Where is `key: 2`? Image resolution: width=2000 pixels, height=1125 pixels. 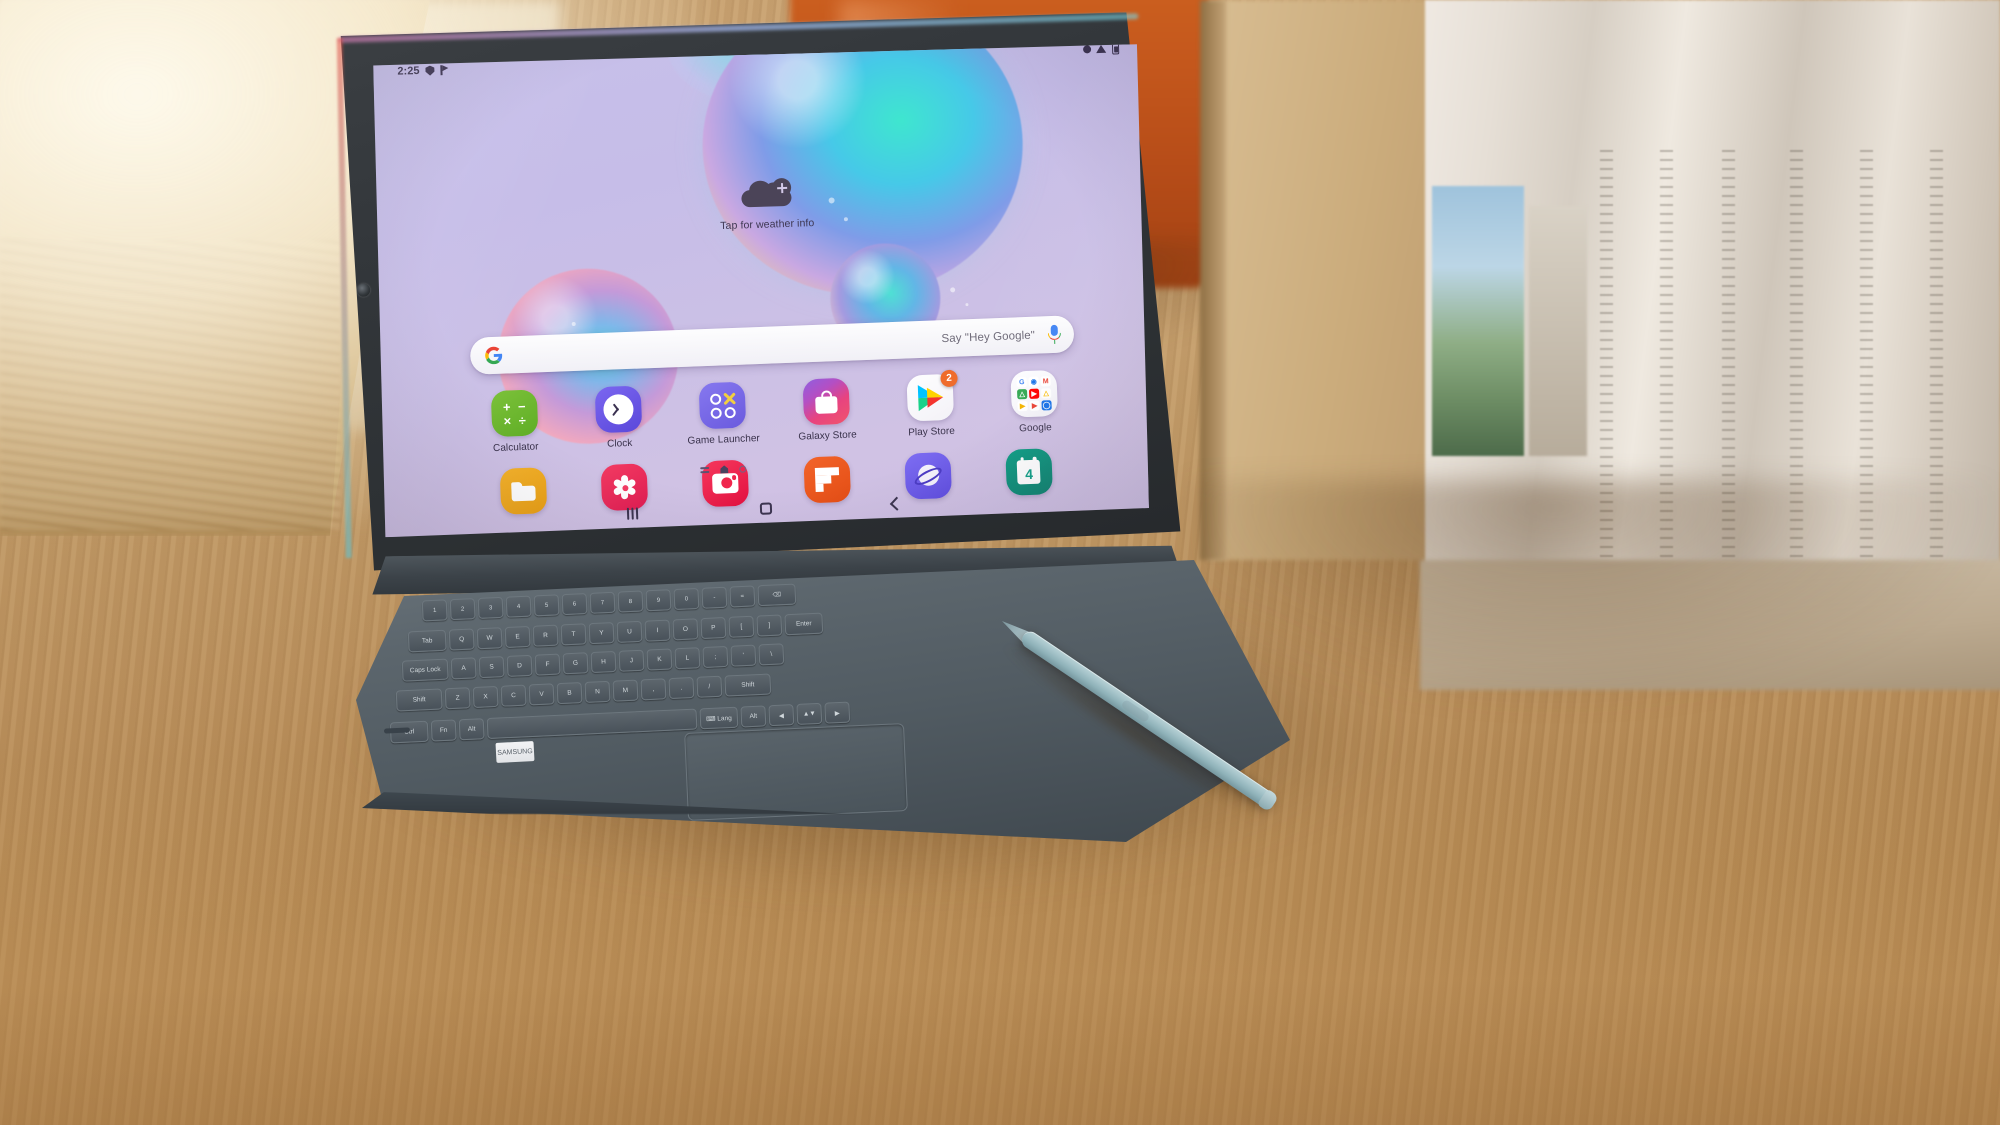
key: 2 is located at coordinates (462, 609).